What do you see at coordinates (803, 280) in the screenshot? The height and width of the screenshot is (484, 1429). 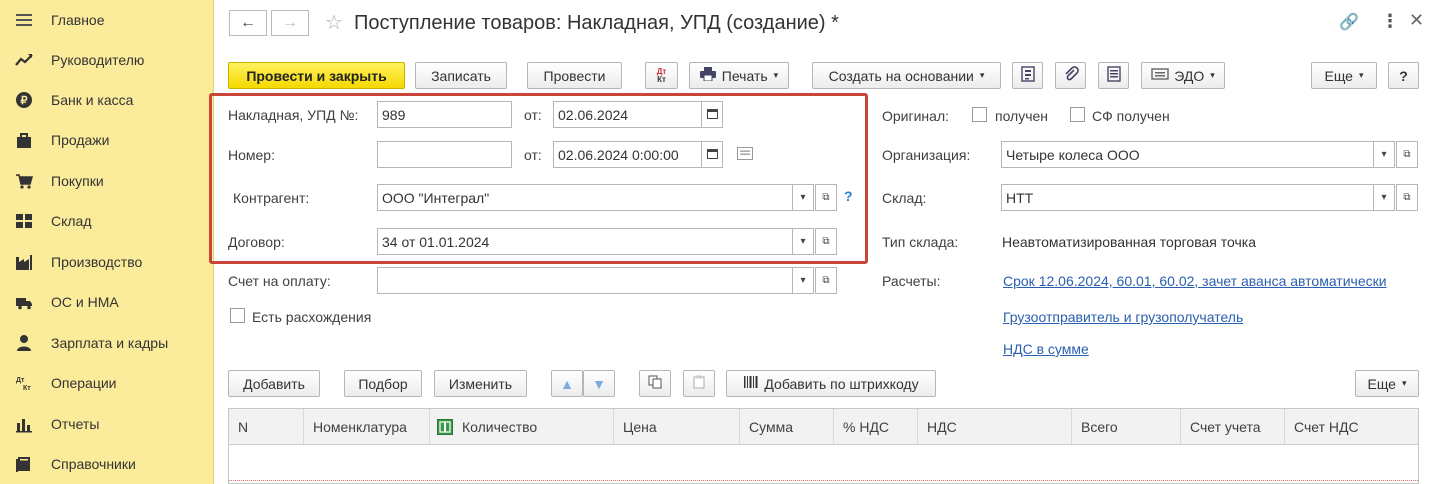 I see `payment-dropdown-button: ▾` at bounding box center [803, 280].